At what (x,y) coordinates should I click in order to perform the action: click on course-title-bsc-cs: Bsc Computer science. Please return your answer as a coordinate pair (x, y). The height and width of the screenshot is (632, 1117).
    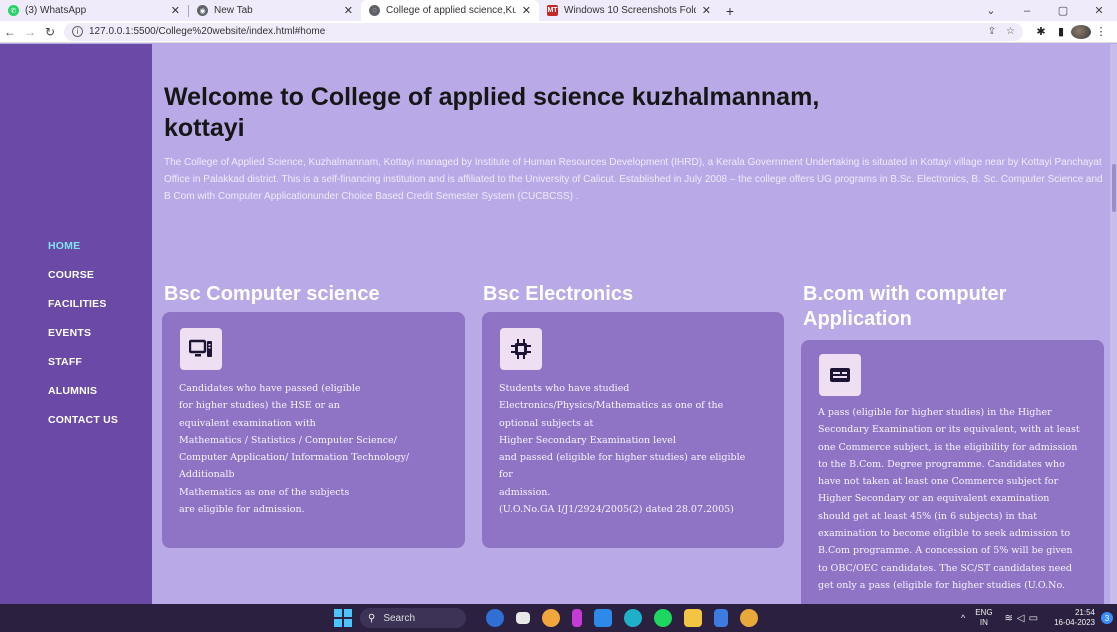
    Looking at the image, I should click on (272, 294).